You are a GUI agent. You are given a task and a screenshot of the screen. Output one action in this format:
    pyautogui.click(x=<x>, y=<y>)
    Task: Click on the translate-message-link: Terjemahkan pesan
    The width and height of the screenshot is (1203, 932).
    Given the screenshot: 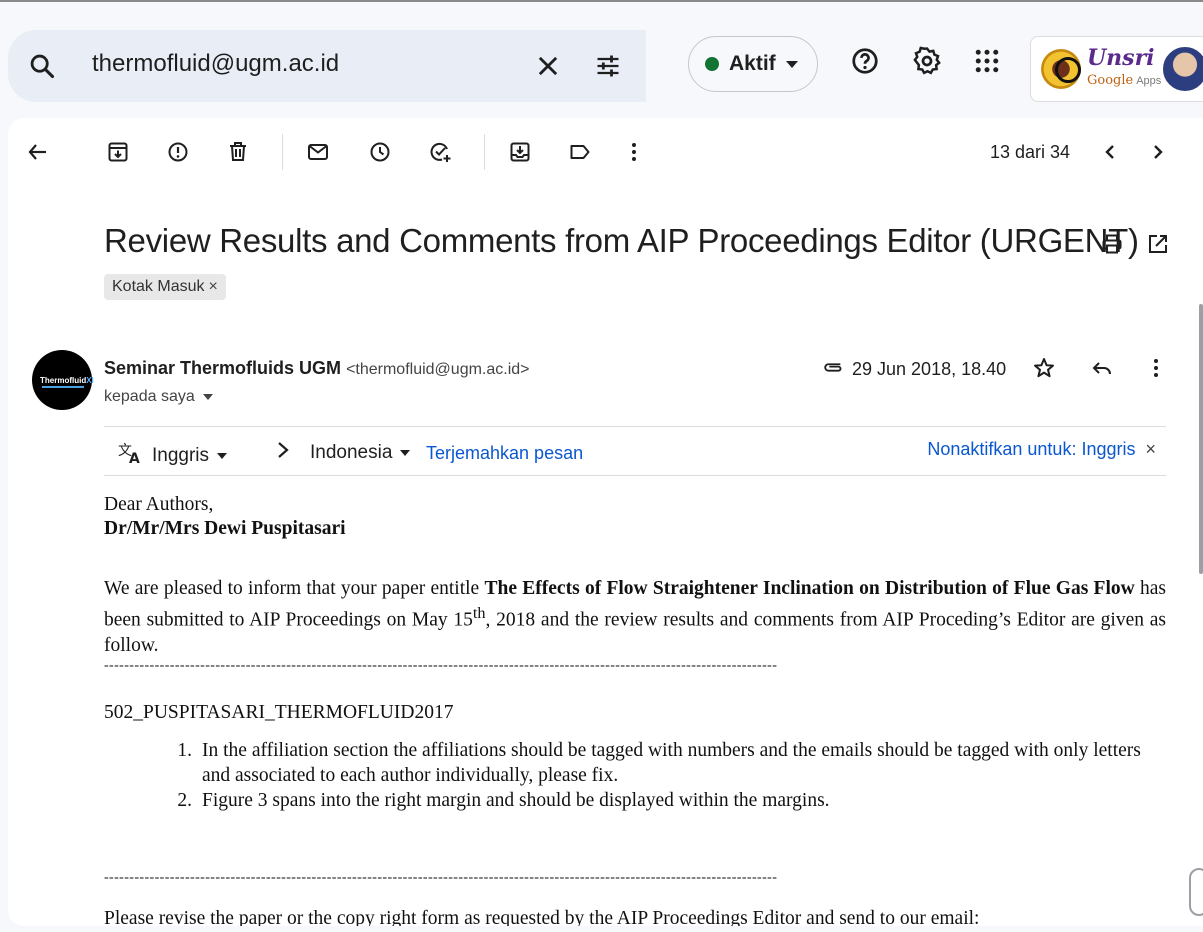 What is the action you would take?
    pyautogui.click(x=504, y=453)
    